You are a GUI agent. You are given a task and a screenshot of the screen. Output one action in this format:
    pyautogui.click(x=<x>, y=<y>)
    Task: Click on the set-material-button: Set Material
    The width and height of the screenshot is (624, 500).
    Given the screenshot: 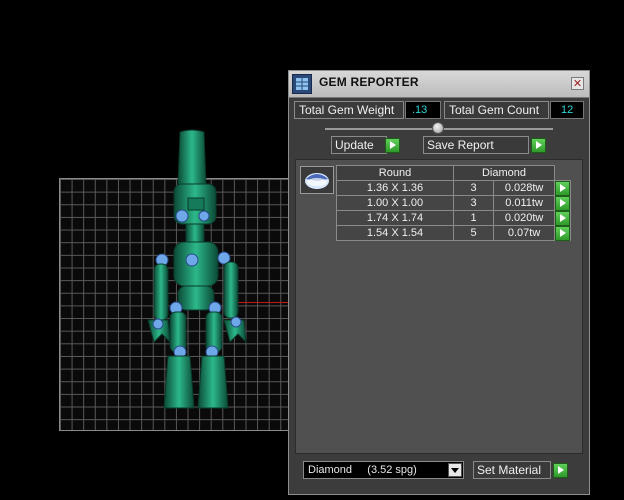 What is the action you would take?
    pyautogui.click(x=512, y=470)
    